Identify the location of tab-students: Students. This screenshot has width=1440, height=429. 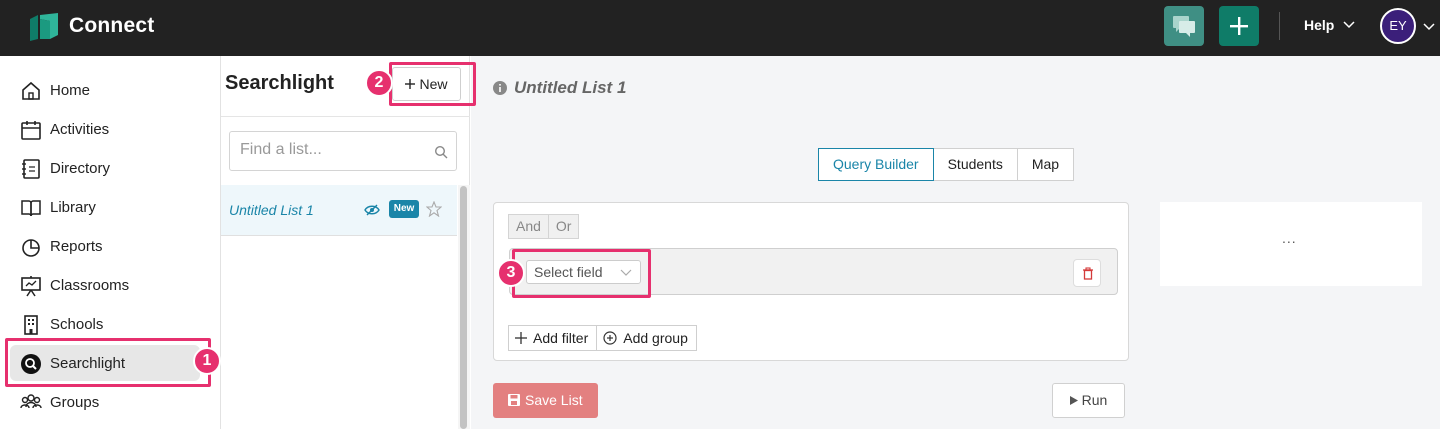
(975, 164).